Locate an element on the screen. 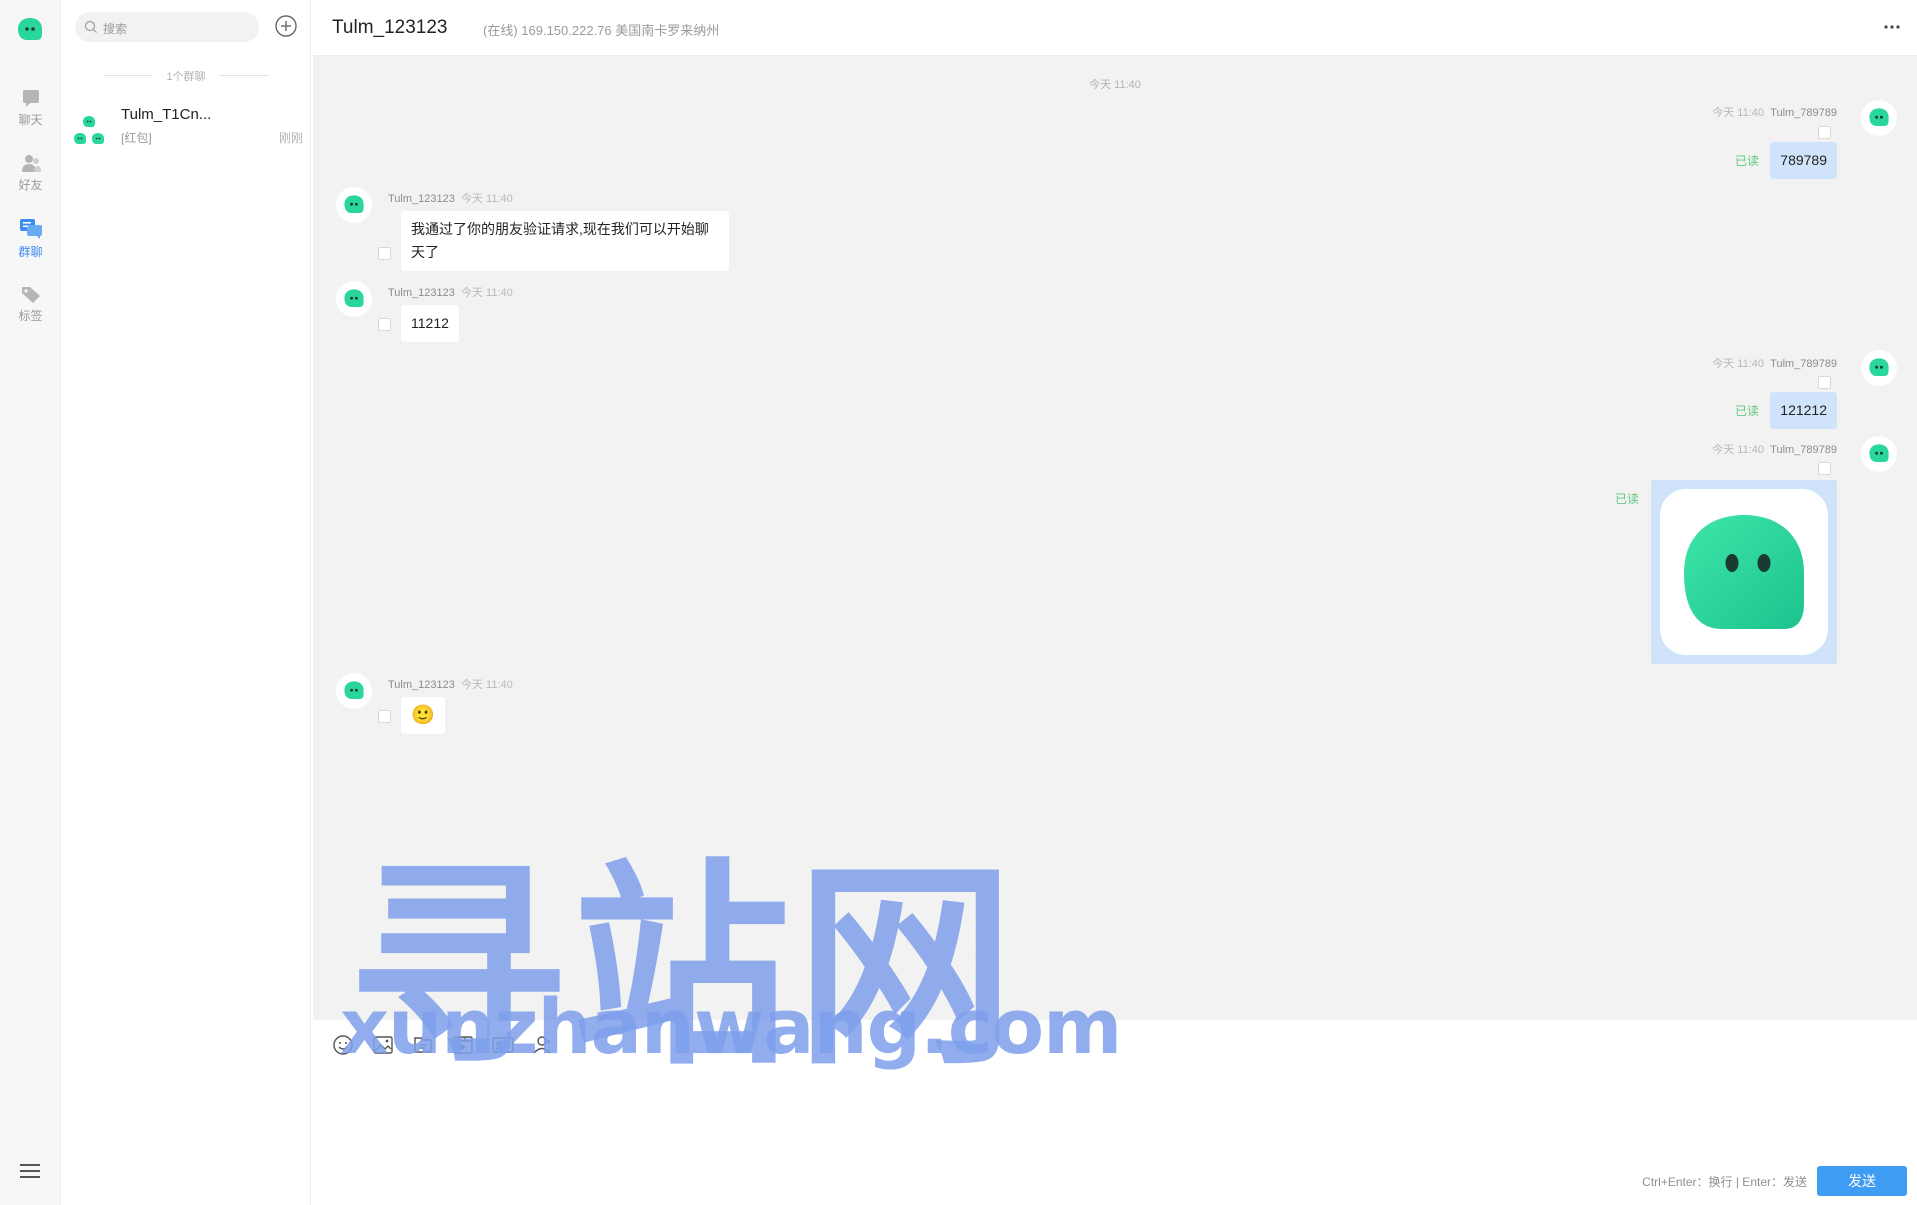  nav-item-tags: 标签 is located at coordinates (30, 304).